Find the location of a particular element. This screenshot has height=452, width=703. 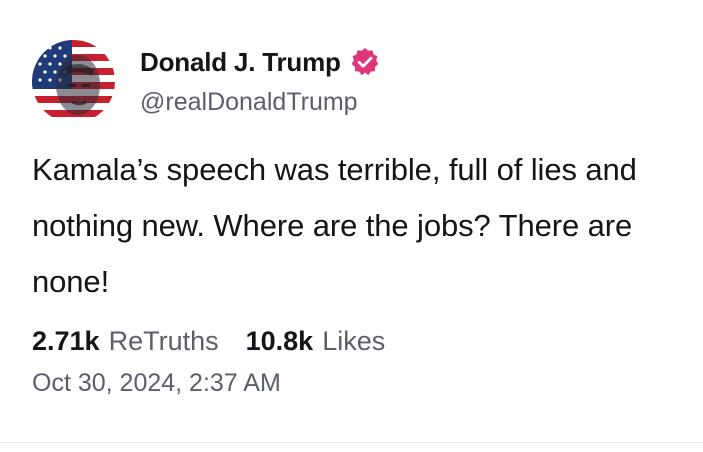

likes-count: 10.8k is located at coordinates (279, 341).